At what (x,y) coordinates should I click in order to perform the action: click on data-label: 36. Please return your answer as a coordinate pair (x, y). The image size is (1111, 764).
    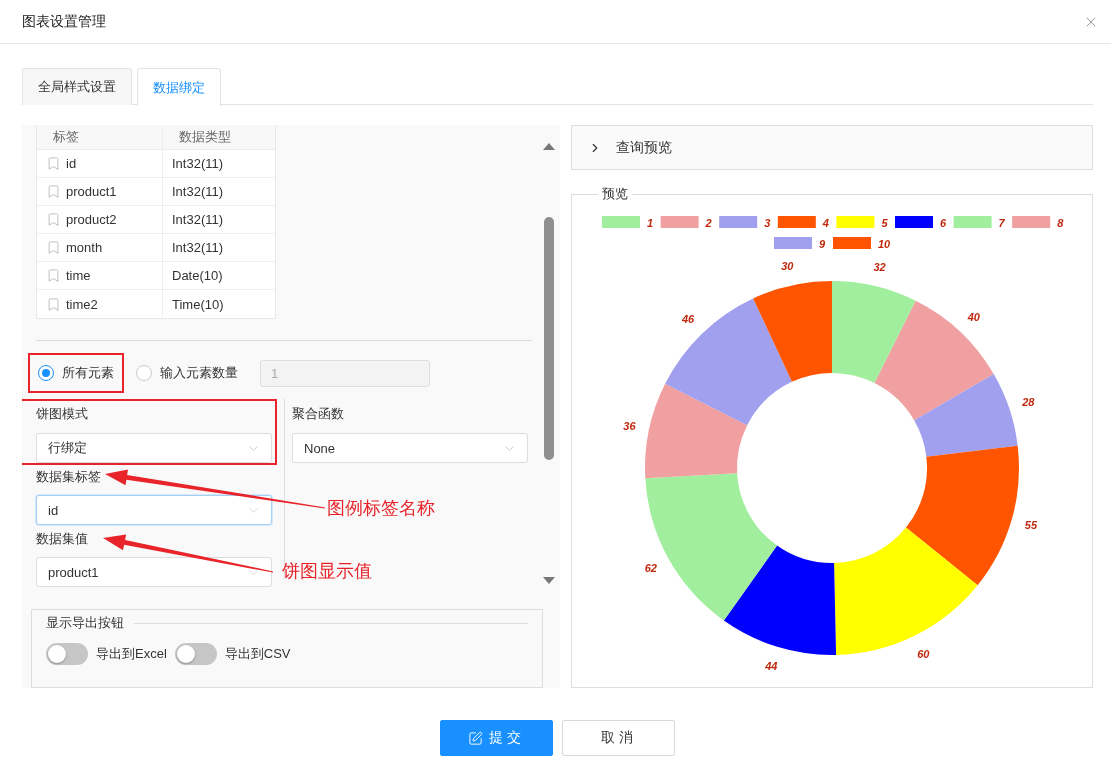
    Looking at the image, I should click on (629, 425).